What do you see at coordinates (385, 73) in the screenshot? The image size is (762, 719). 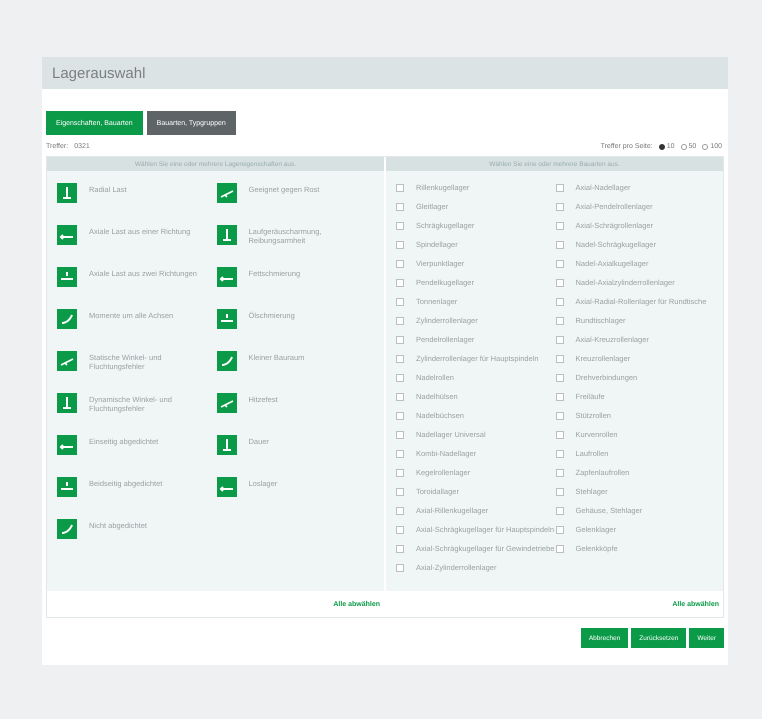 I see `page-title: Lagerauswahl` at bounding box center [385, 73].